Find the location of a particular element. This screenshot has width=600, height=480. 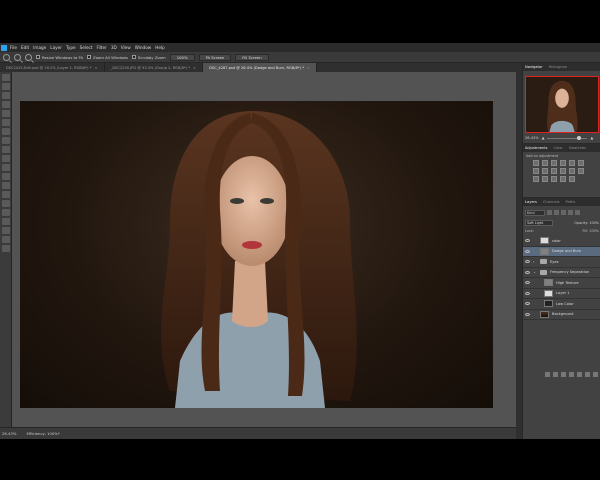

lasso-tool-icon is located at coordinates (5, 95).